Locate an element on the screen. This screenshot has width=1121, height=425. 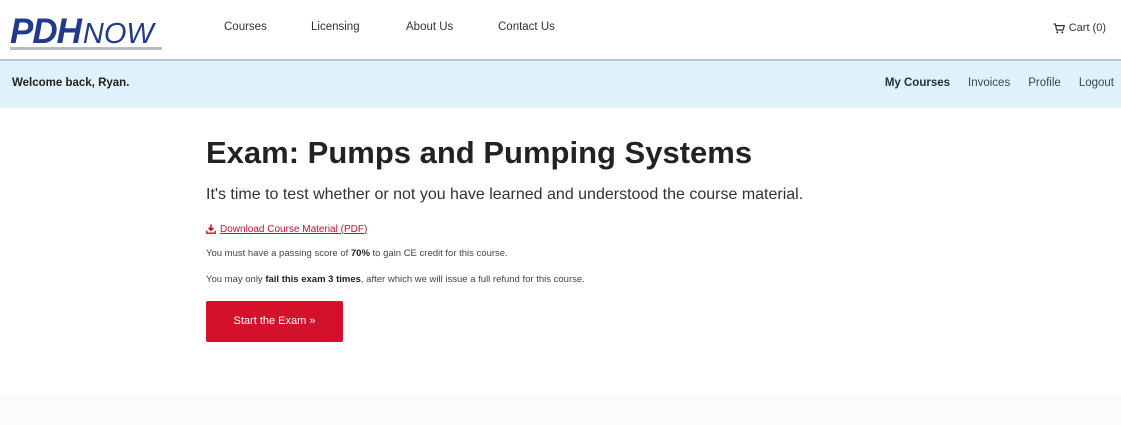
page-title: Exam: Pumps and Pumping Systems is located at coordinates (479, 152).